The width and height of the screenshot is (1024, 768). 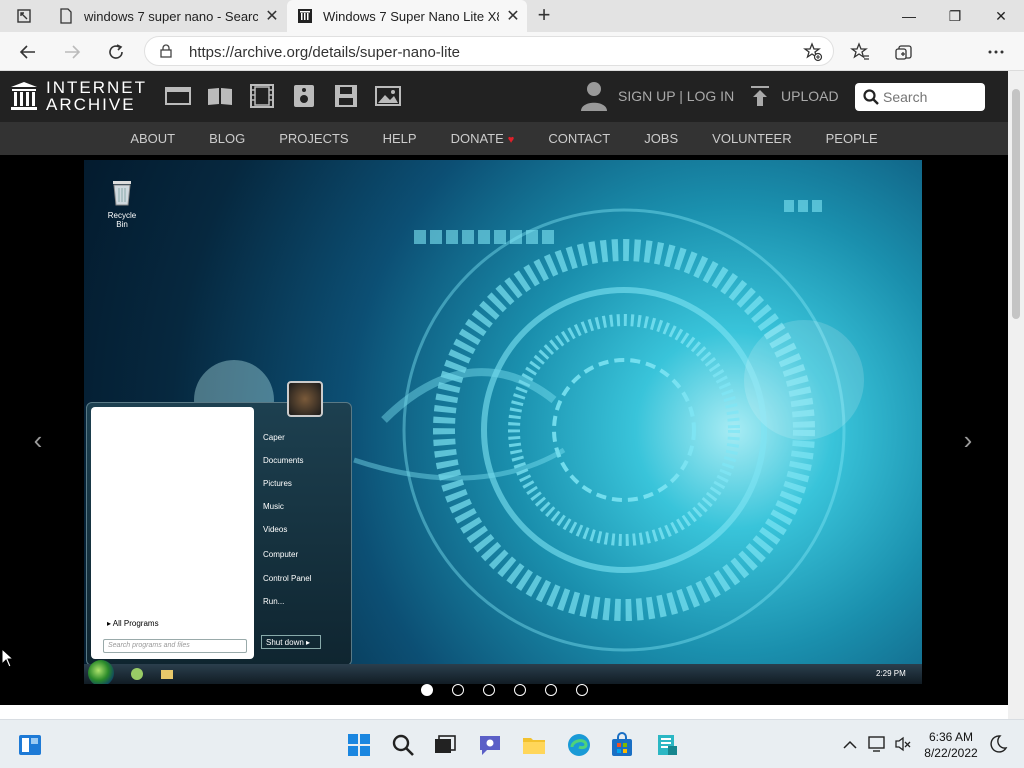 What do you see at coordinates (504, 96) in the screenshot?
I see `ia-header: INTERNET ARCHIVE SIGN UP | LOG IN UPLOAD` at bounding box center [504, 96].